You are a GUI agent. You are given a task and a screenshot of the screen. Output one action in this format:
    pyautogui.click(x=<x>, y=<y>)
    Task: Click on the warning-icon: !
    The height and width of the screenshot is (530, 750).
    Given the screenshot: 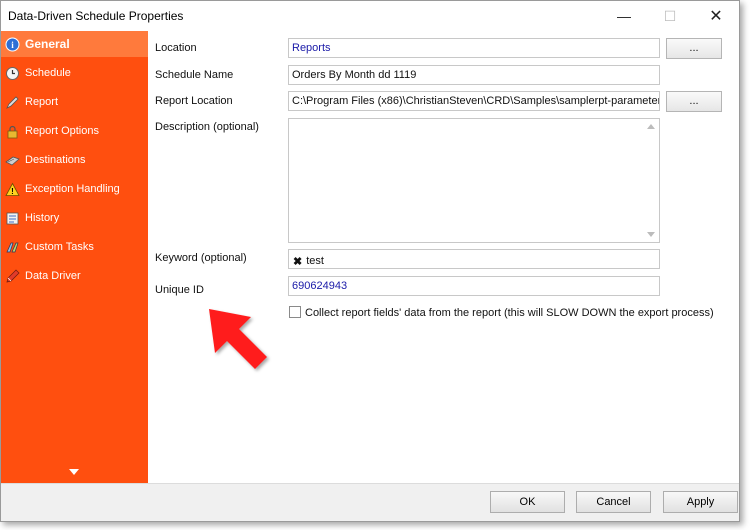 What is the action you would take?
    pyautogui.click(x=12, y=189)
    